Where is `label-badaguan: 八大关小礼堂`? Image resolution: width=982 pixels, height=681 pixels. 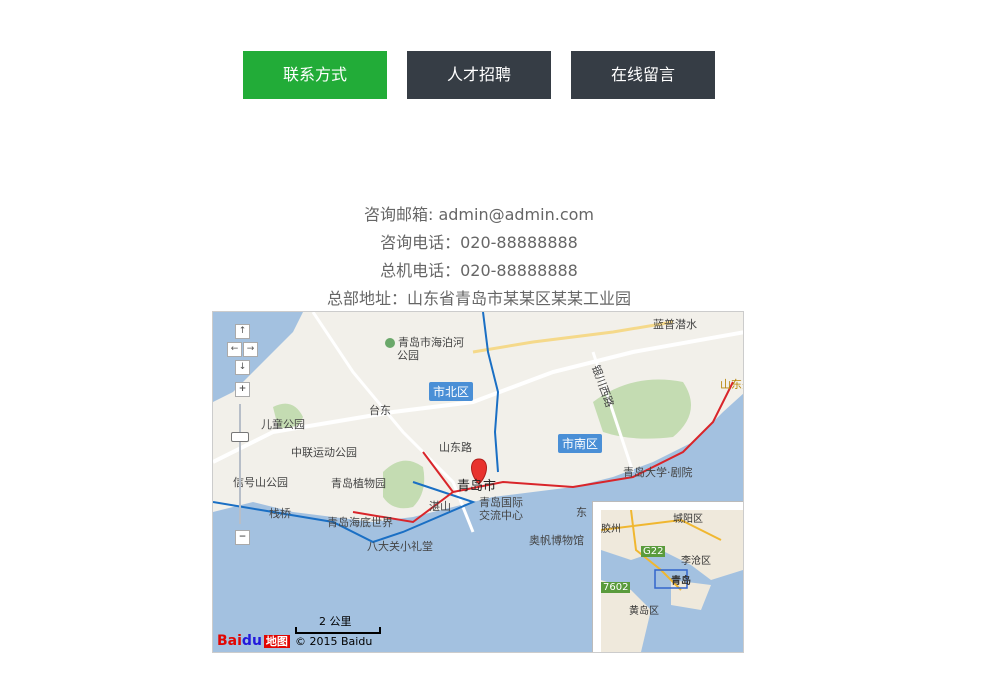 label-badaguan: 八大关小礼堂 is located at coordinates (400, 546).